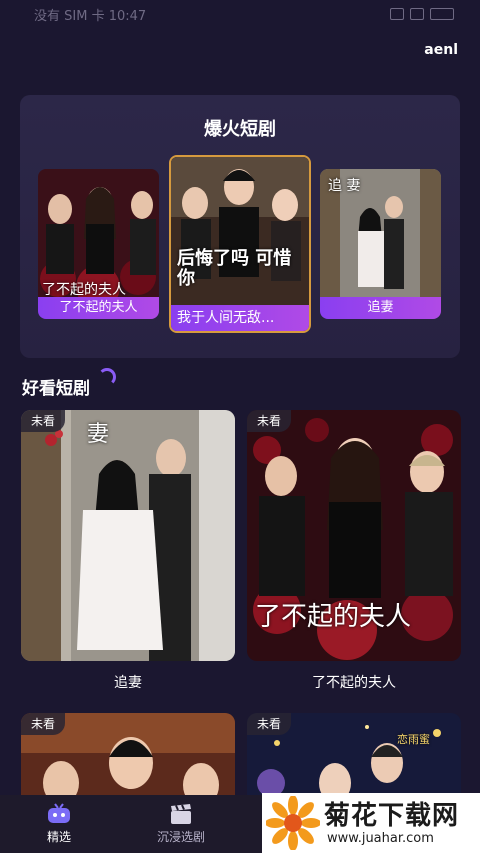 This screenshot has height=853, width=480. What do you see at coordinates (442, 14) in the screenshot?
I see `battery-icon` at bounding box center [442, 14].